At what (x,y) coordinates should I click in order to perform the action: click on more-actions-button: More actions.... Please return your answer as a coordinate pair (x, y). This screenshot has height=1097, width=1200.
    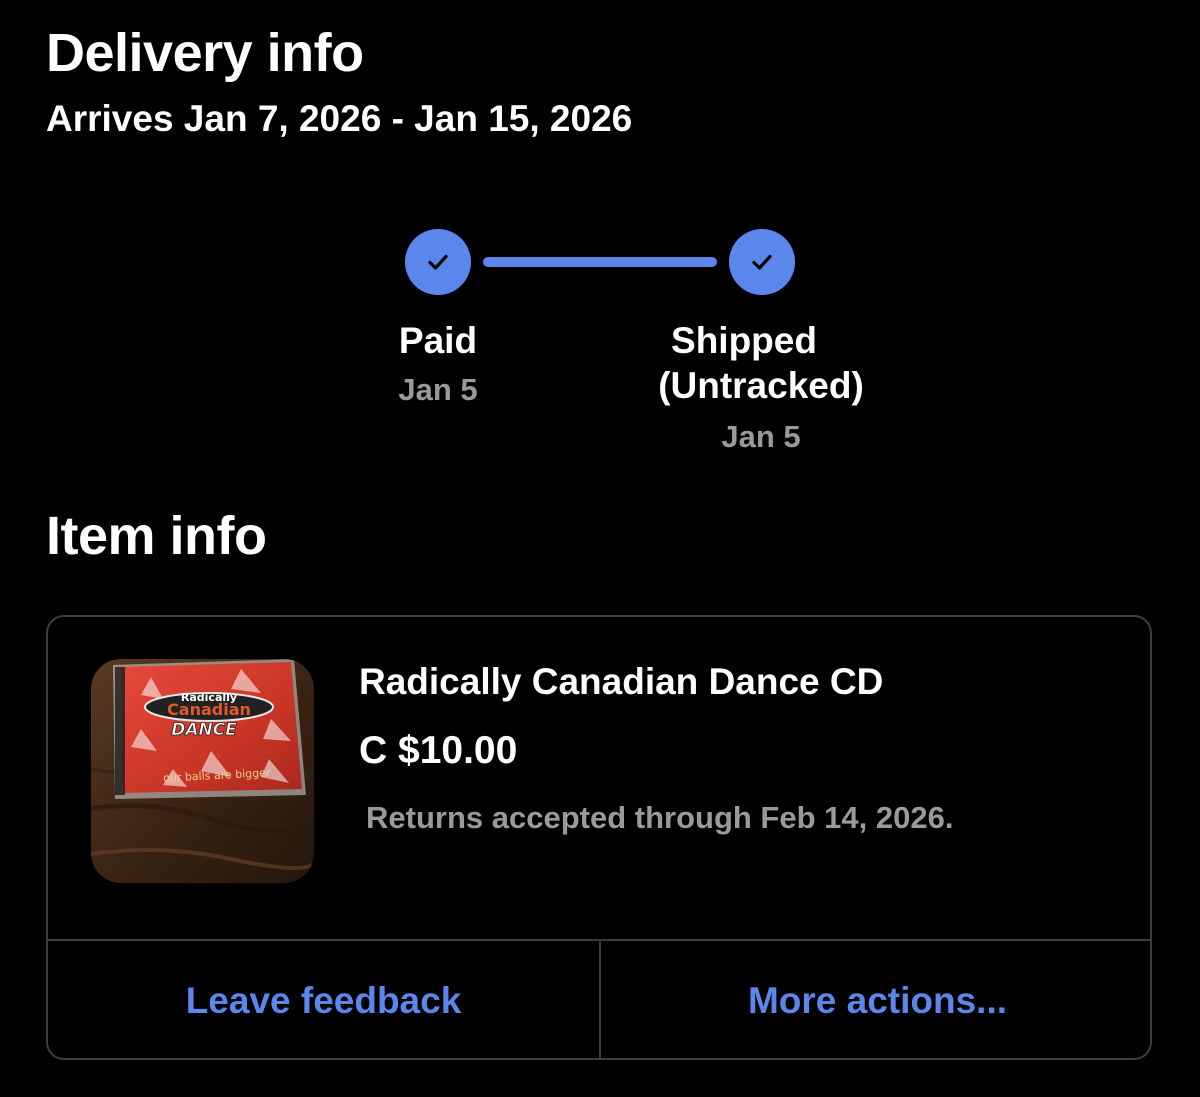
    Looking at the image, I should click on (875, 999).